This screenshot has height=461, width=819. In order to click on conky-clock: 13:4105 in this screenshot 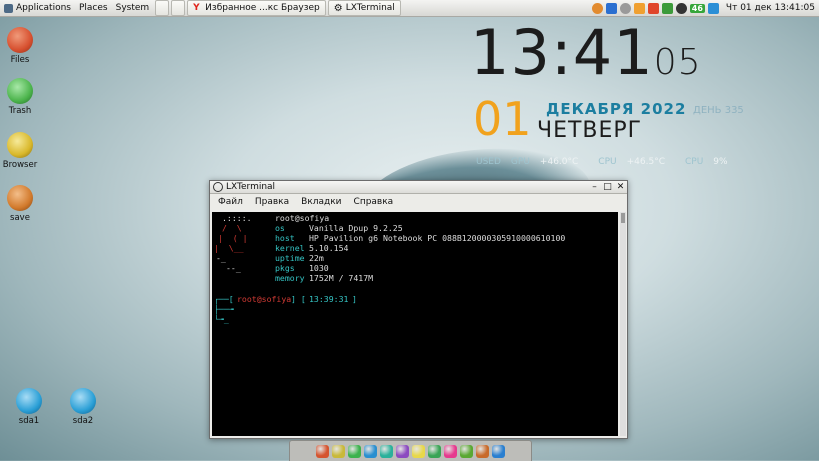, I will do `click(586, 53)`.